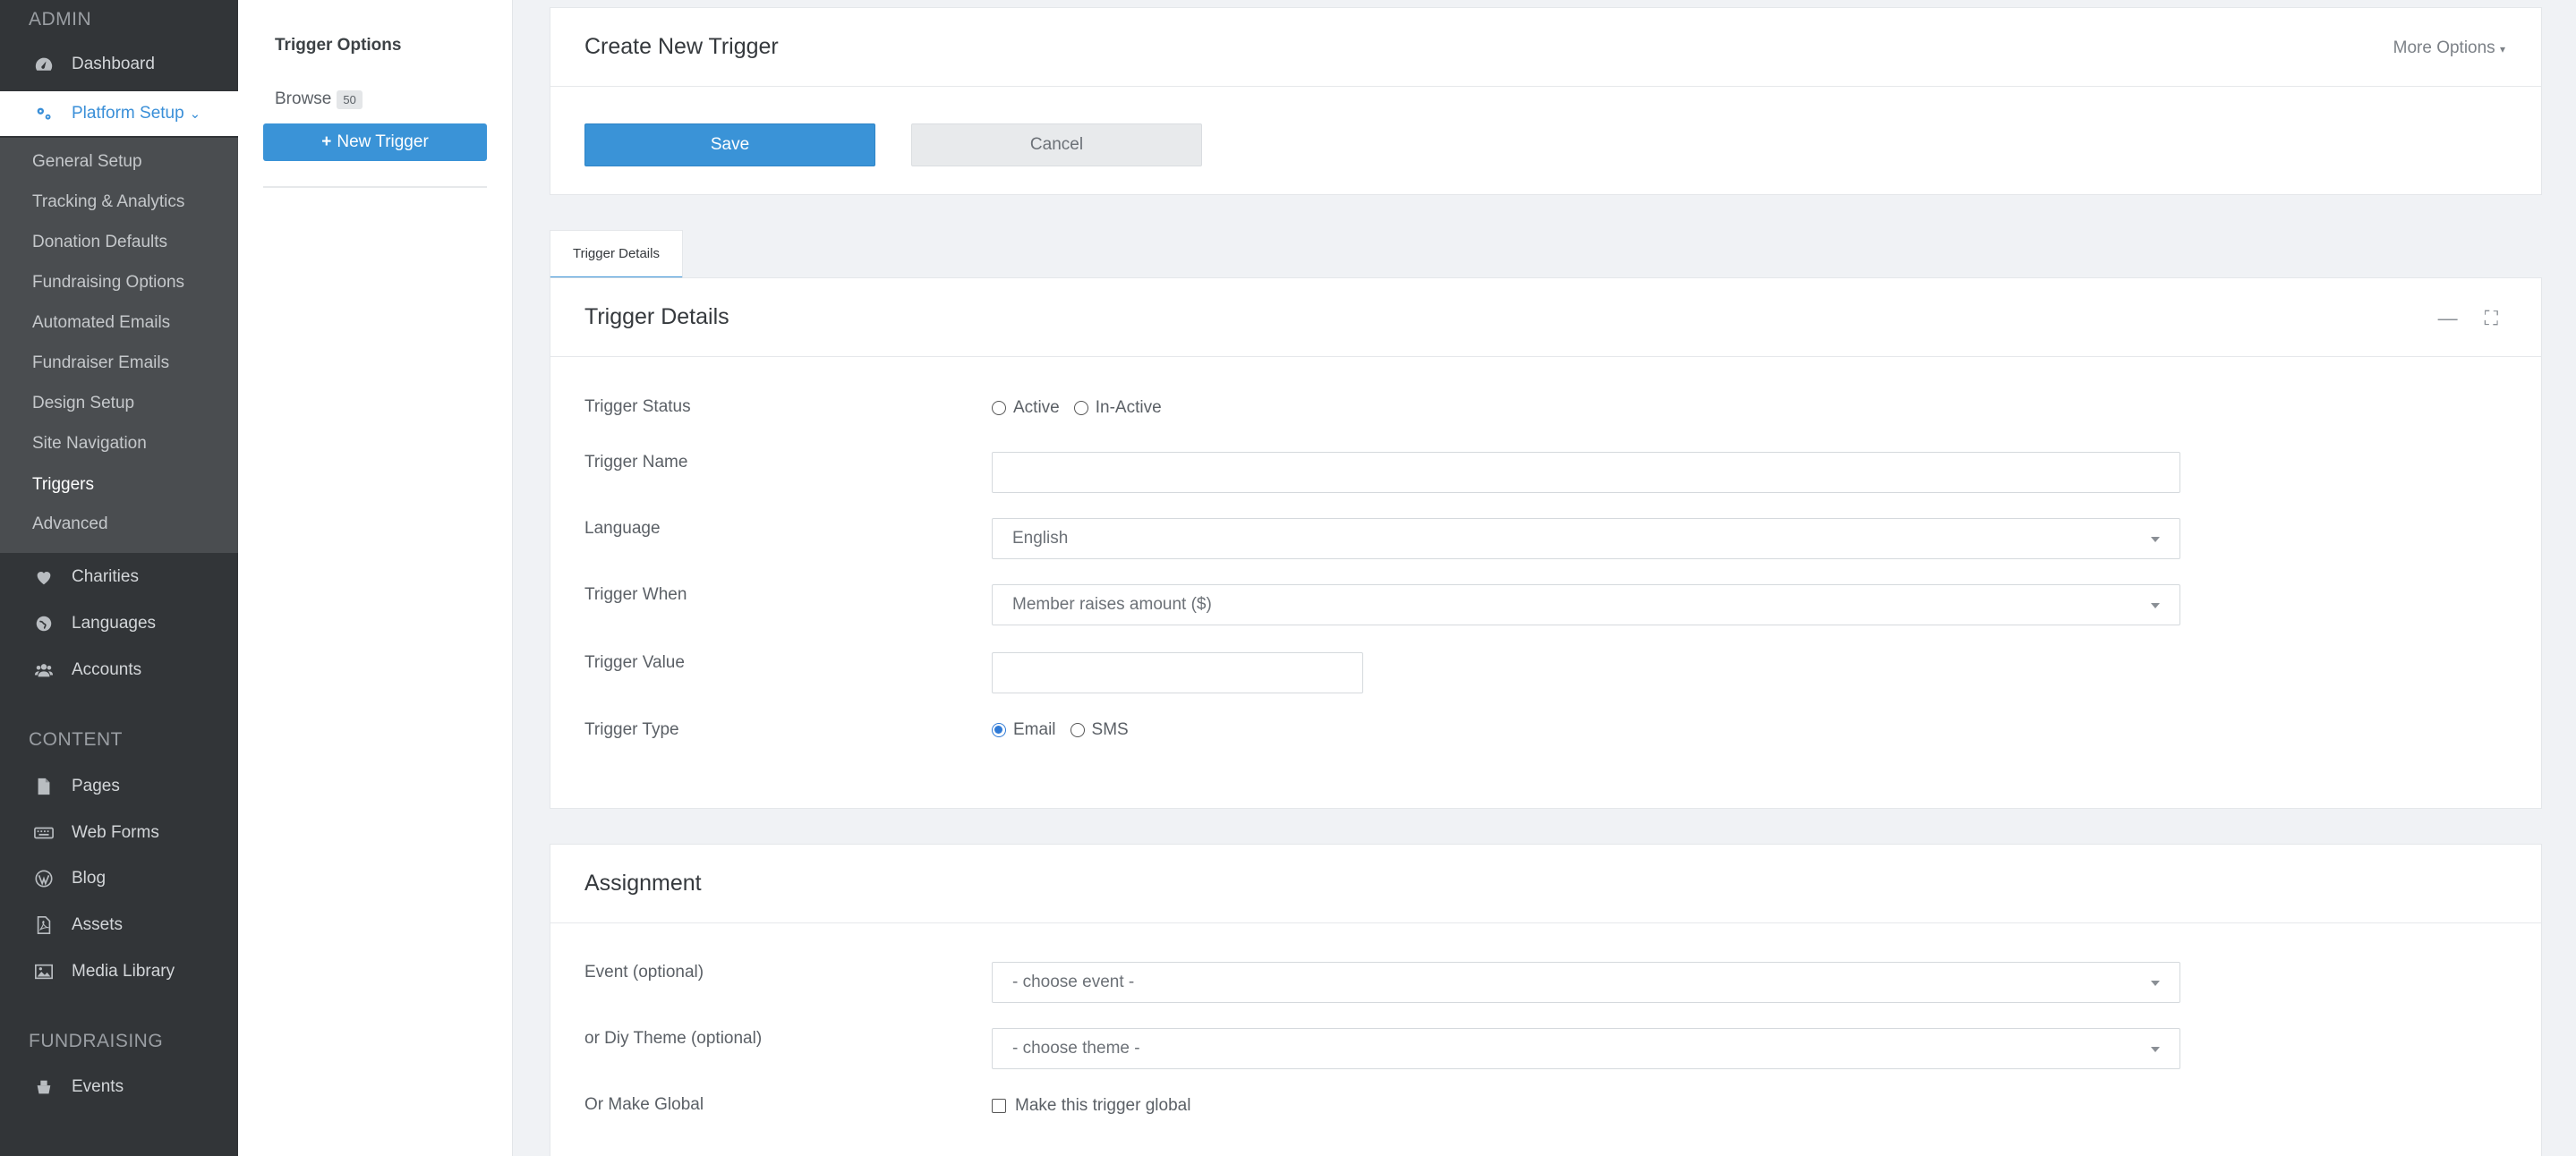 This screenshot has height=1156, width=2576. Describe the element at coordinates (63, 485) in the screenshot. I see `sub-item-triggers: Triggers` at that location.